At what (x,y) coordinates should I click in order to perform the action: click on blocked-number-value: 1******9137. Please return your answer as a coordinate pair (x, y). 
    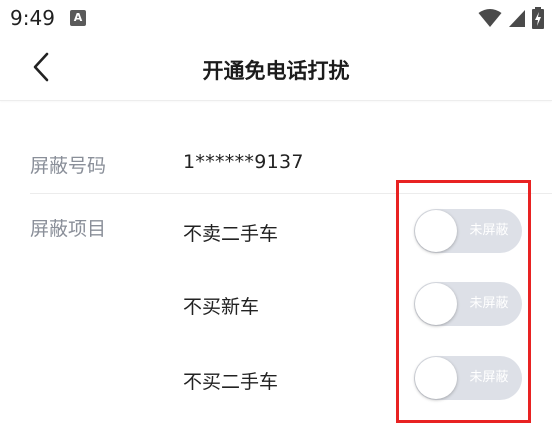
    Looking at the image, I should click on (243, 162).